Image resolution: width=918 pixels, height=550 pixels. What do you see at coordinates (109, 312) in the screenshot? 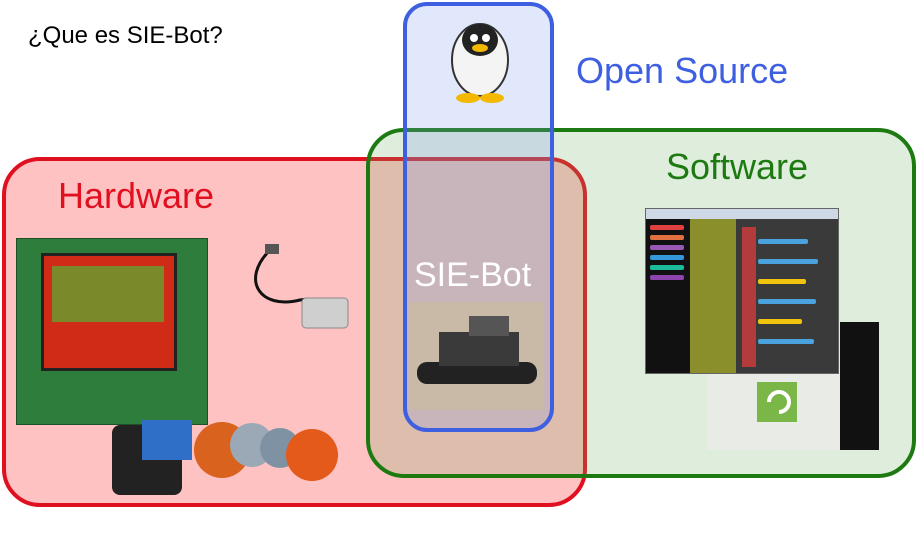
I see `lcd-screen` at bounding box center [109, 312].